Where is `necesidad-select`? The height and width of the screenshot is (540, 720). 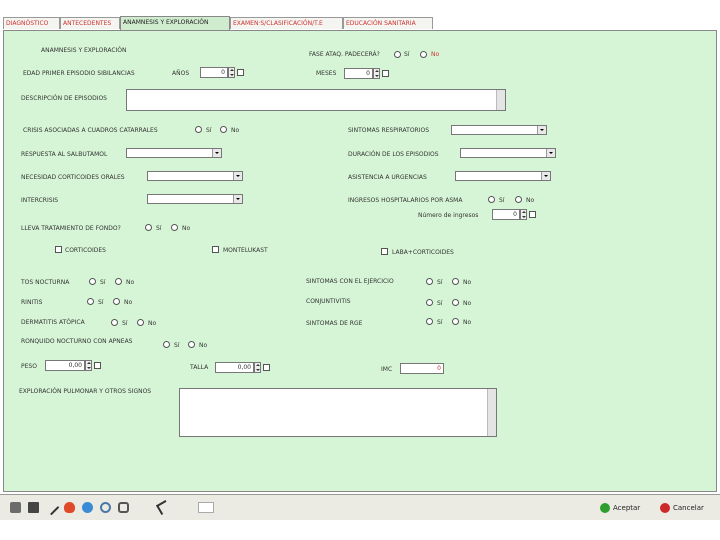 necesidad-select is located at coordinates (195, 176).